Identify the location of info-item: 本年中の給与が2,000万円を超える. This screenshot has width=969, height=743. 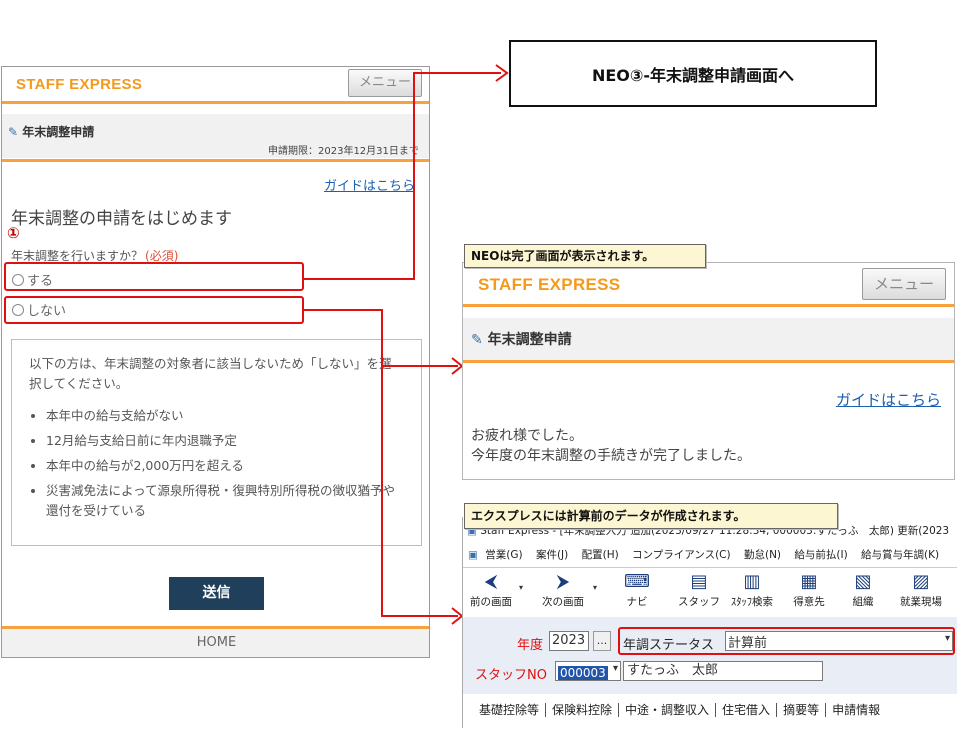
(222, 466).